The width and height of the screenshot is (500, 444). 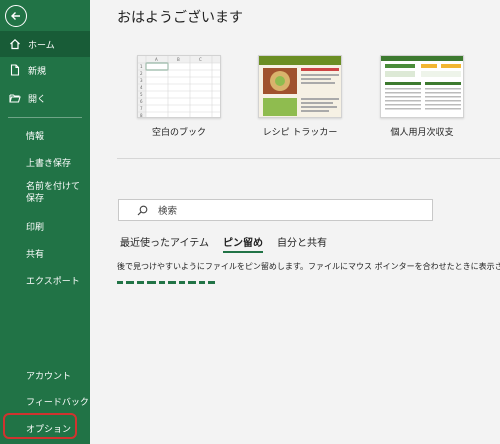 What do you see at coordinates (35, 136) in the screenshot?
I see `sidebar-item-label: 情報` at bounding box center [35, 136].